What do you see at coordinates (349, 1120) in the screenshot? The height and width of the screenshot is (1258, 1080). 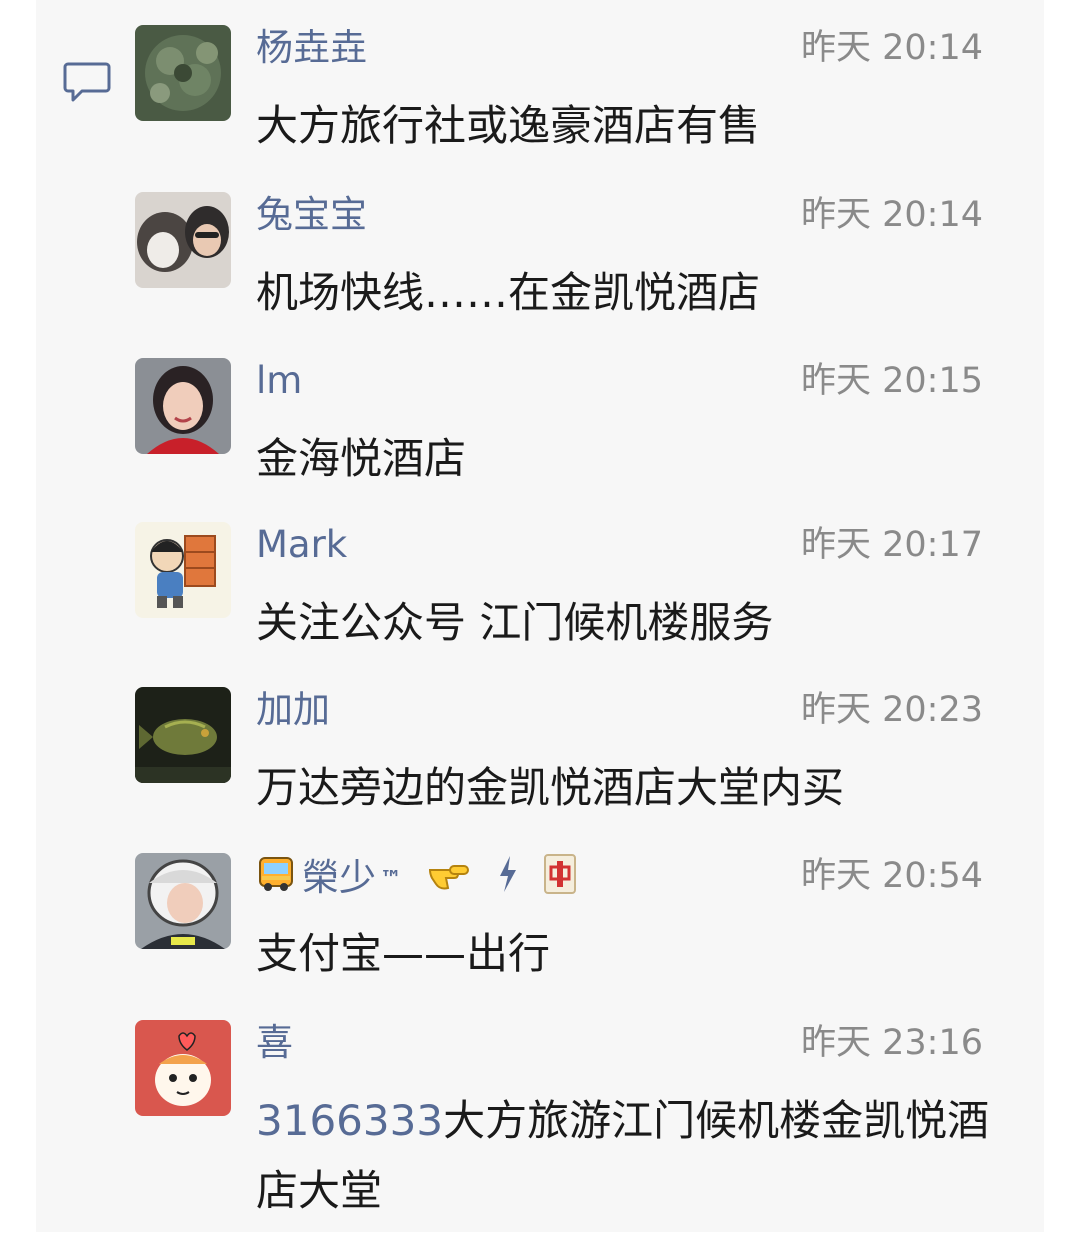 I see `phone-link: 3166333` at bounding box center [349, 1120].